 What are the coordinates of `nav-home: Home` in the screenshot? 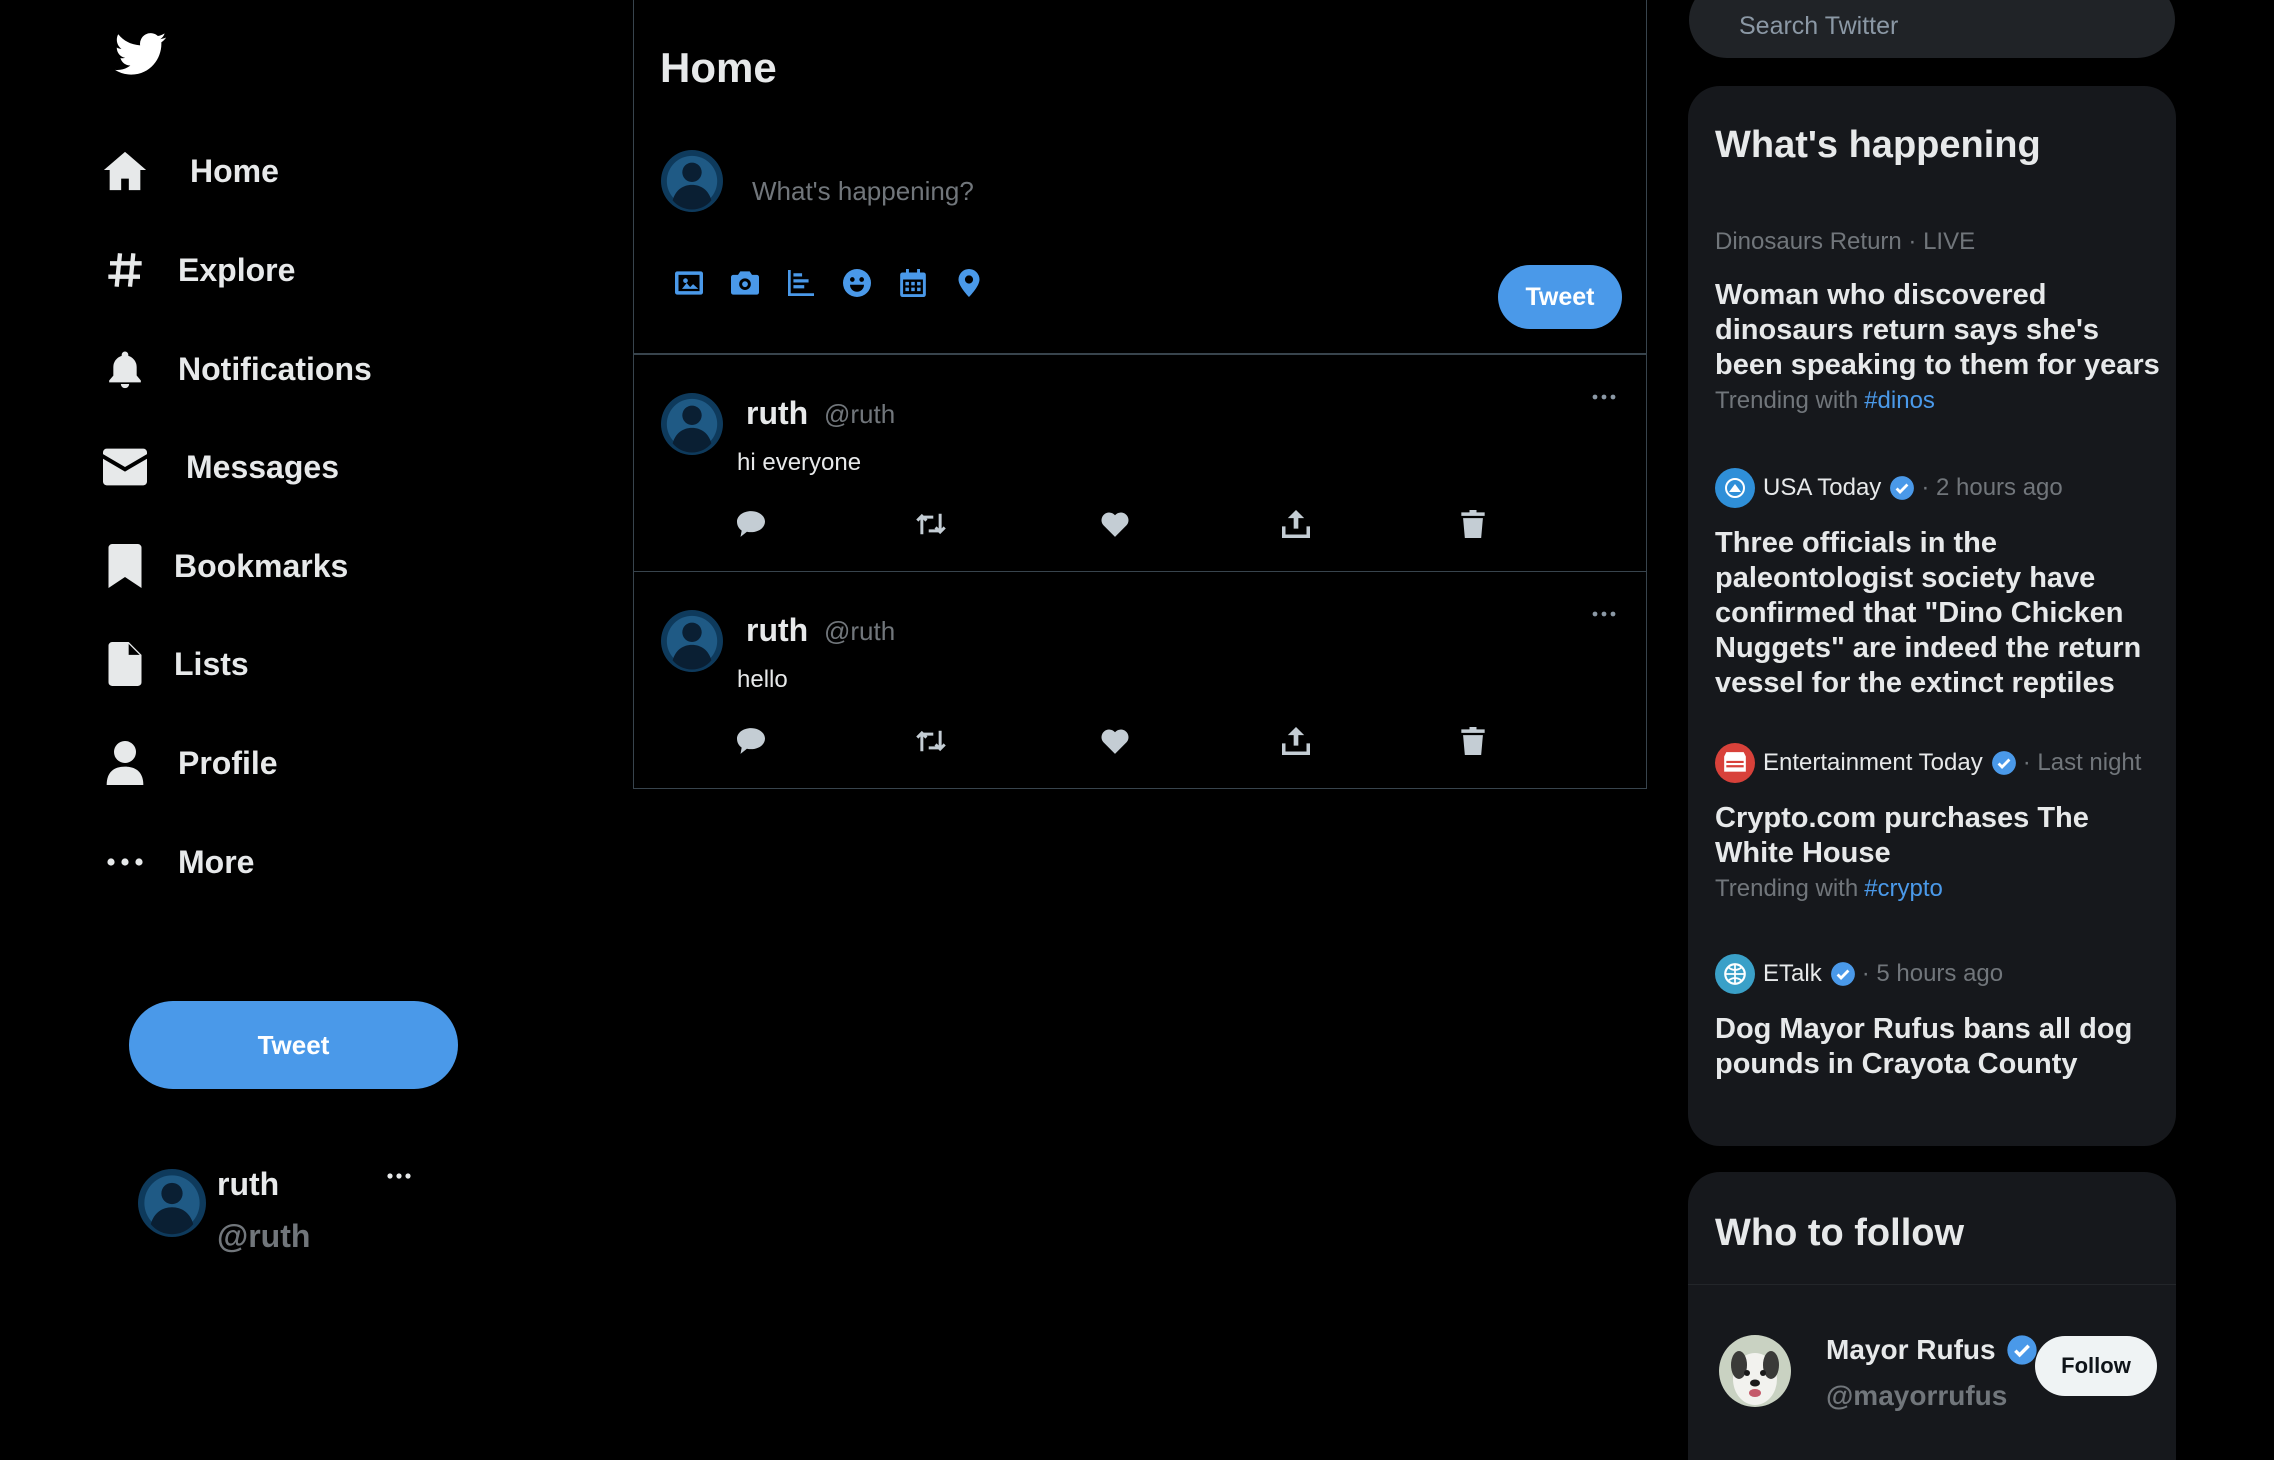 It's located at (190, 171).